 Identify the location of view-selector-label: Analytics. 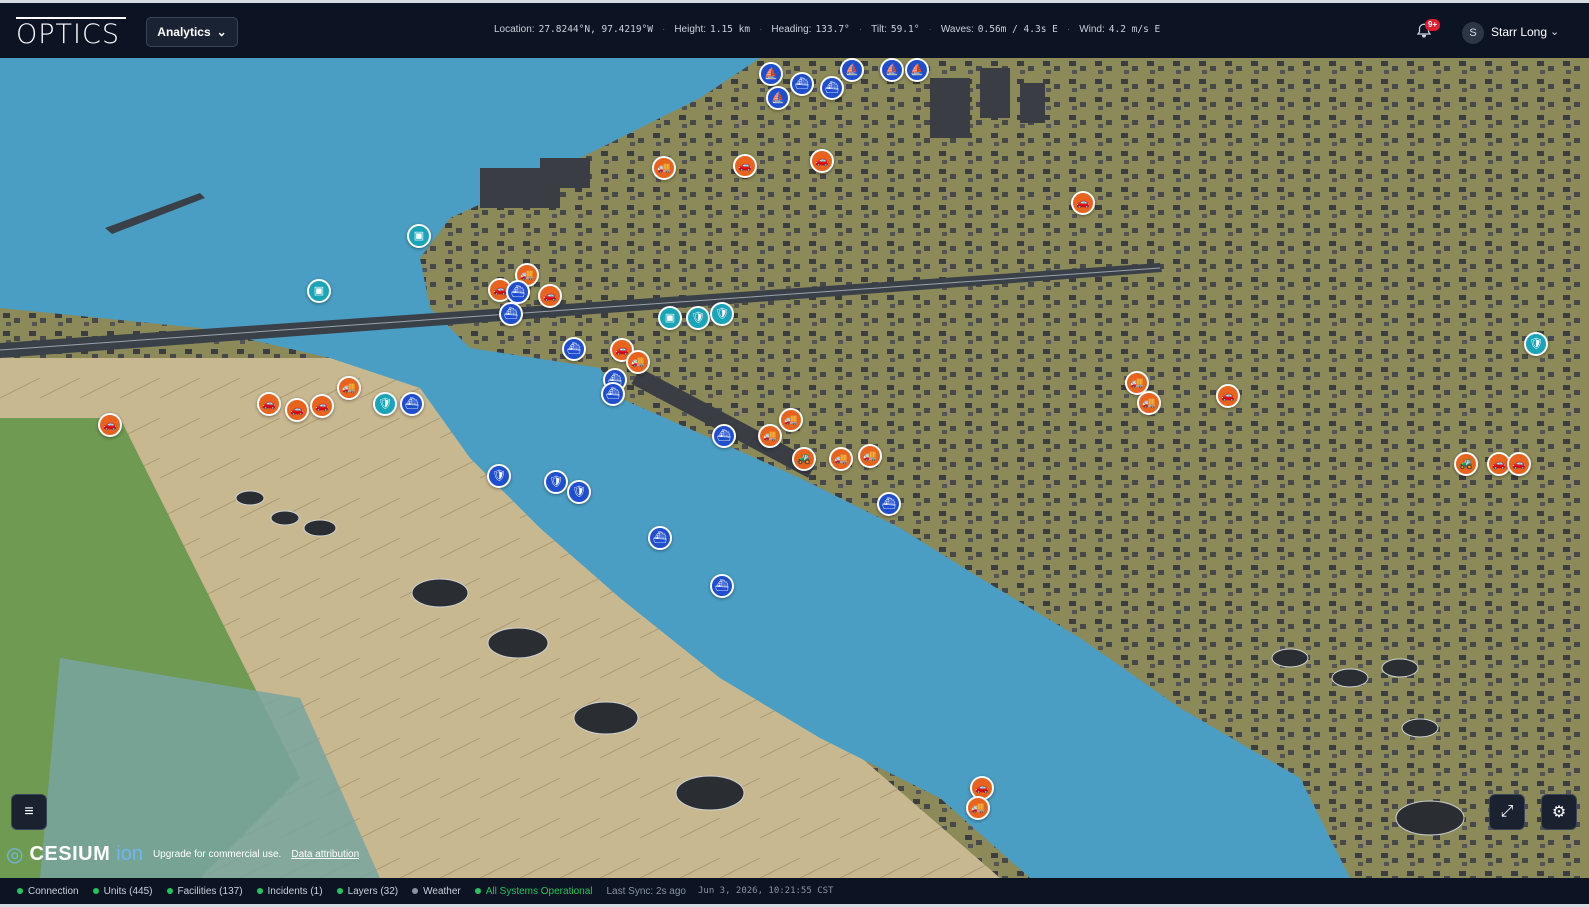
(184, 32).